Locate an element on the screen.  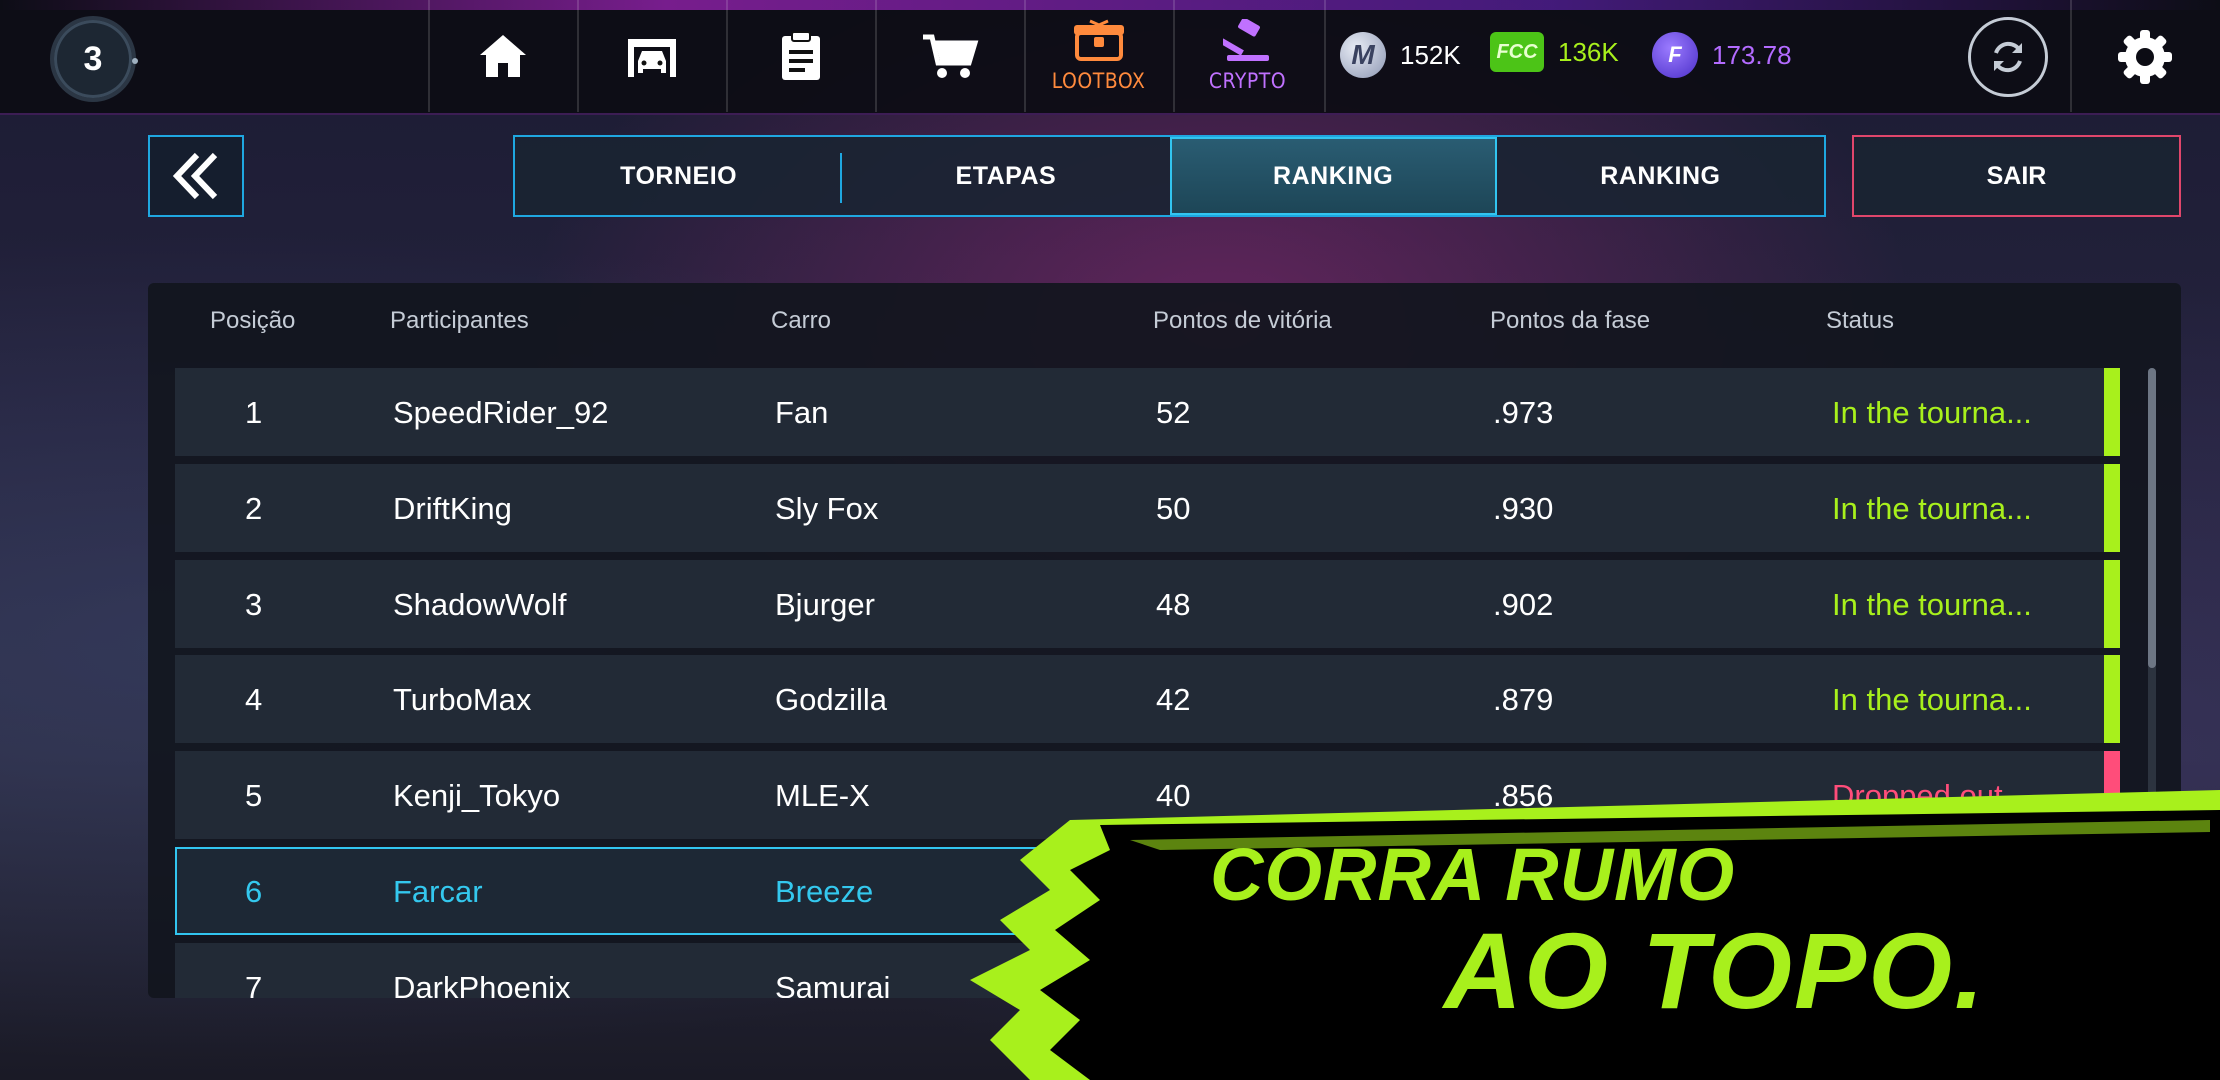
row-participant: Farcar is located at coordinates (438, 891).